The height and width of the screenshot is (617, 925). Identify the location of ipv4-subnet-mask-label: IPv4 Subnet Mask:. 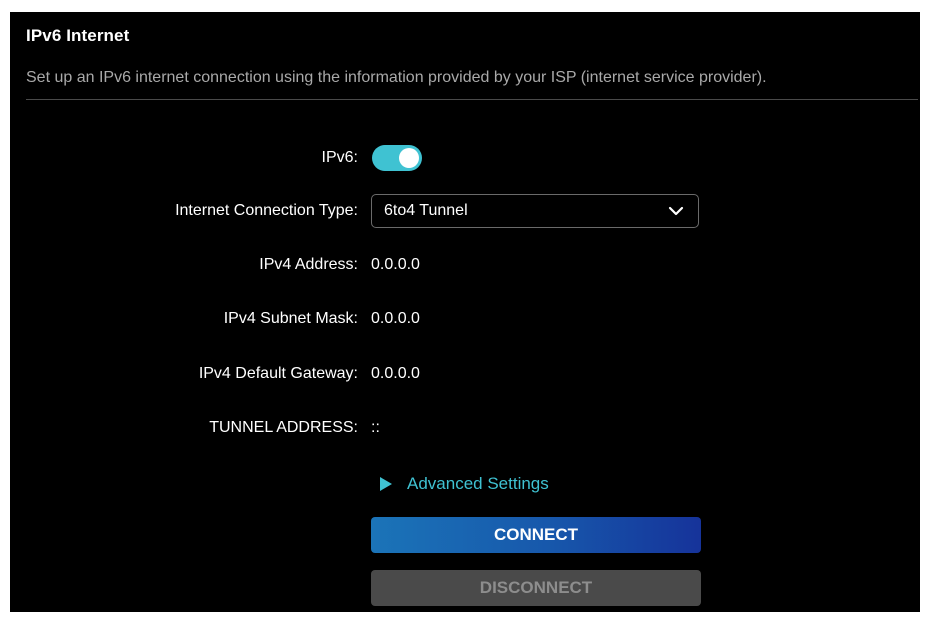
(290, 318).